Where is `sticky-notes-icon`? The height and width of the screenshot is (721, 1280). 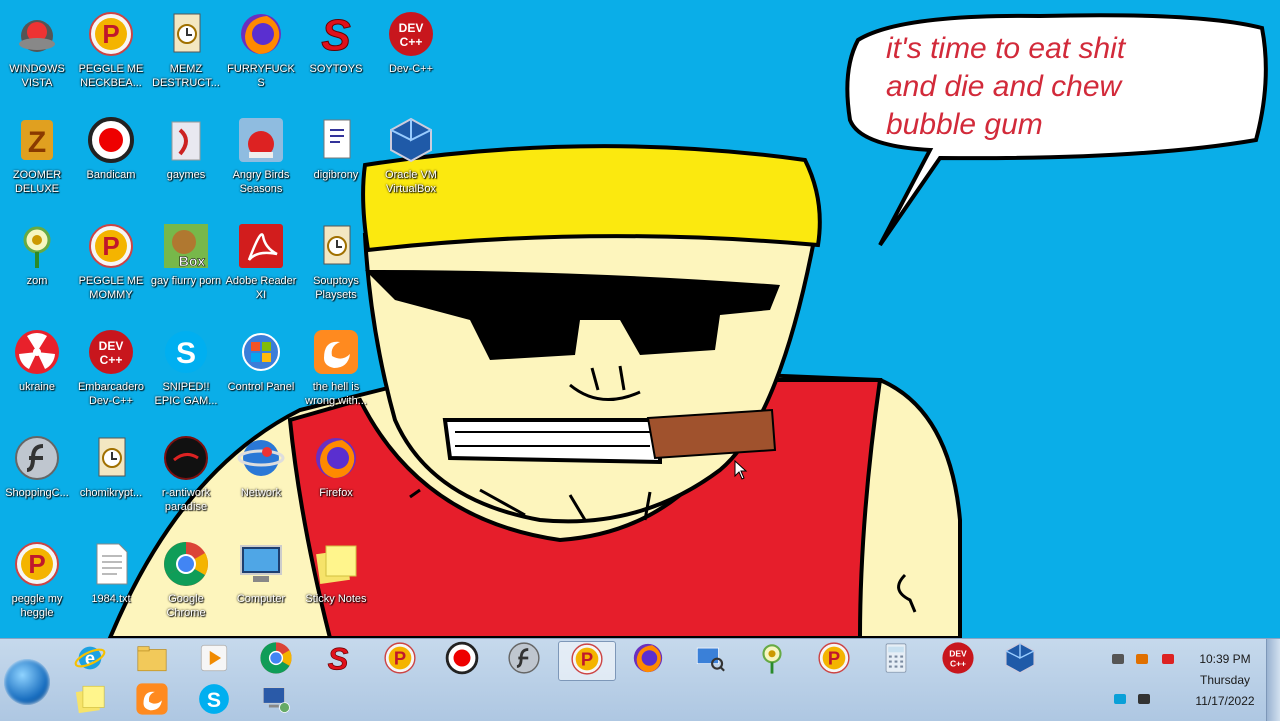 sticky-notes-icon is located at coordinates (336, 564).